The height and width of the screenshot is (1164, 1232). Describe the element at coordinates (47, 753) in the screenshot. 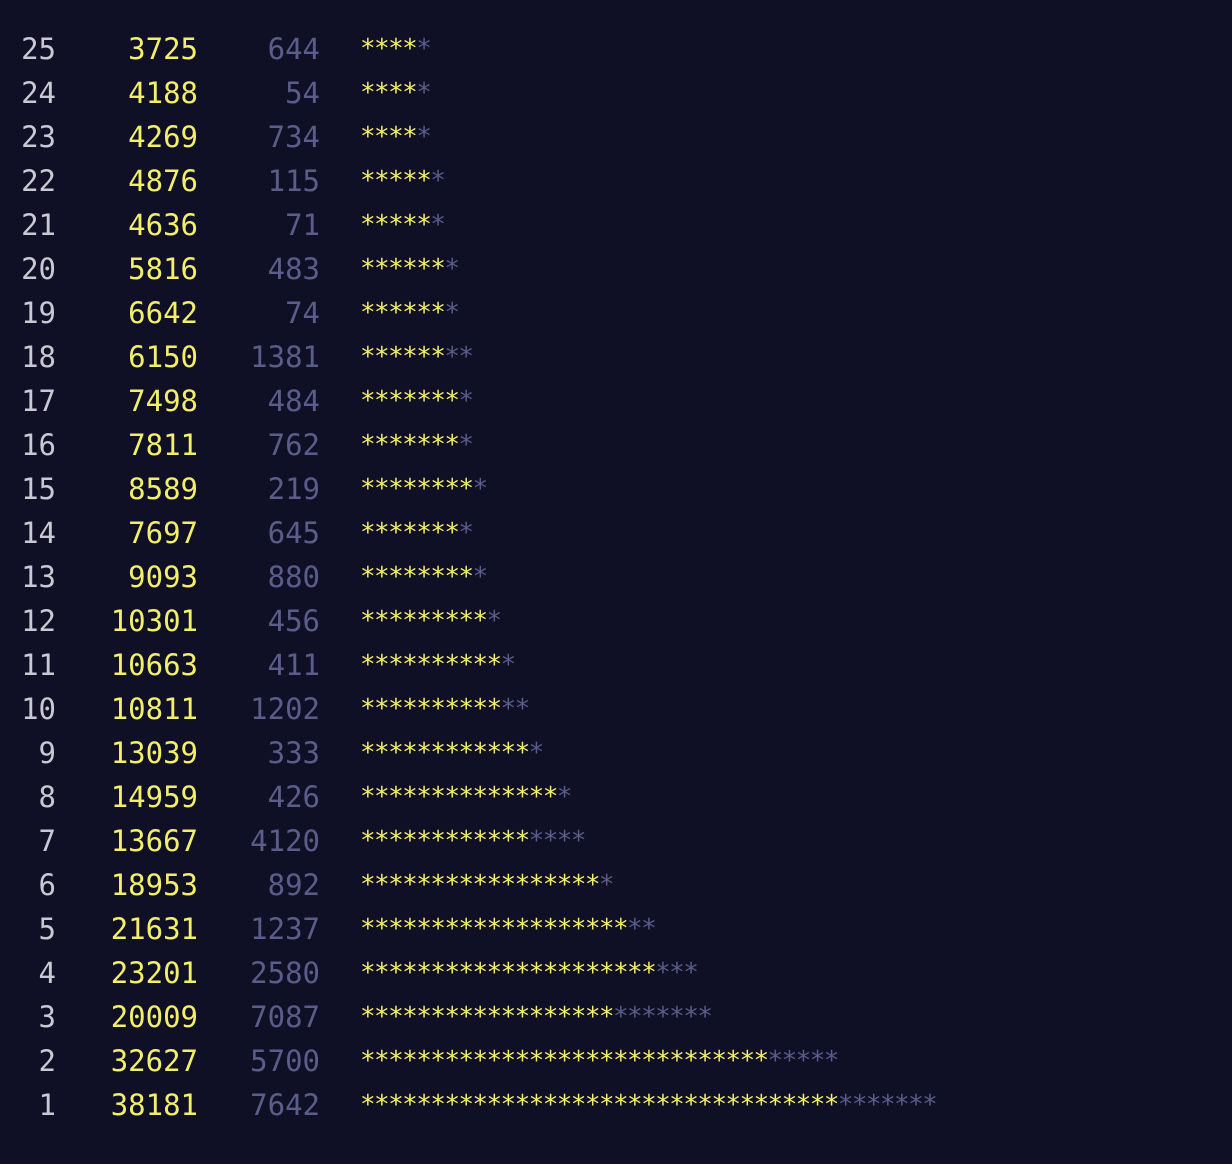

I see `rank-label: 9` at that location.